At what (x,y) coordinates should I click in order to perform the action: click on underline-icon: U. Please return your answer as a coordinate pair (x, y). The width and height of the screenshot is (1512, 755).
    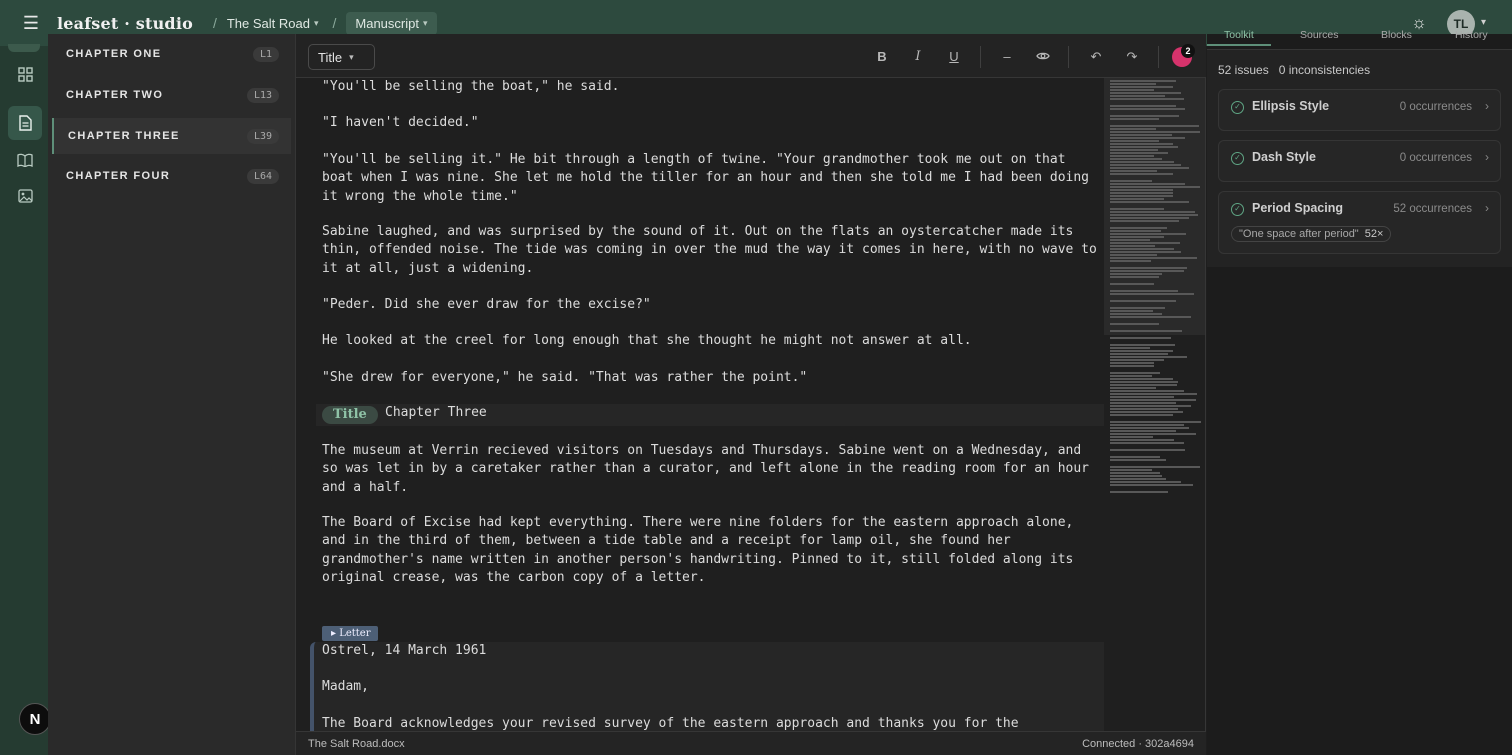
    Looking at the image, I should click on (954, 57).